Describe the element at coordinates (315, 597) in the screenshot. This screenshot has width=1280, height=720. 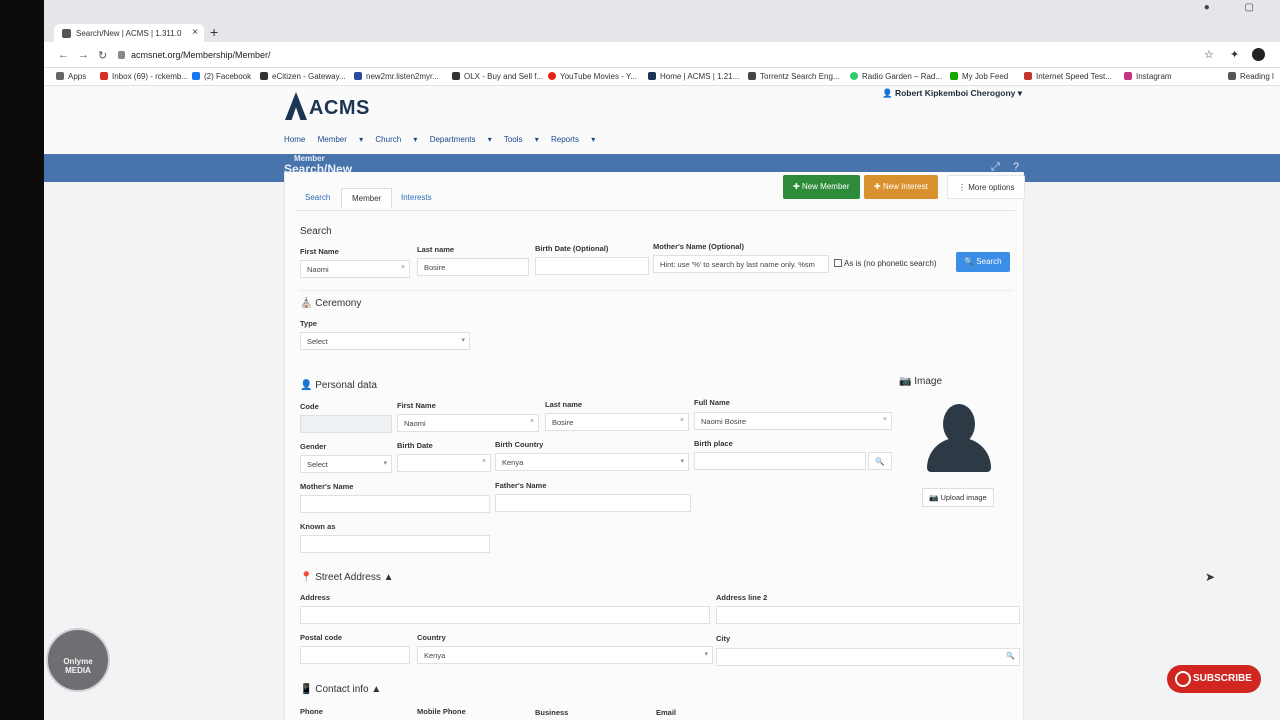
I see `address-label: Address` at that location.